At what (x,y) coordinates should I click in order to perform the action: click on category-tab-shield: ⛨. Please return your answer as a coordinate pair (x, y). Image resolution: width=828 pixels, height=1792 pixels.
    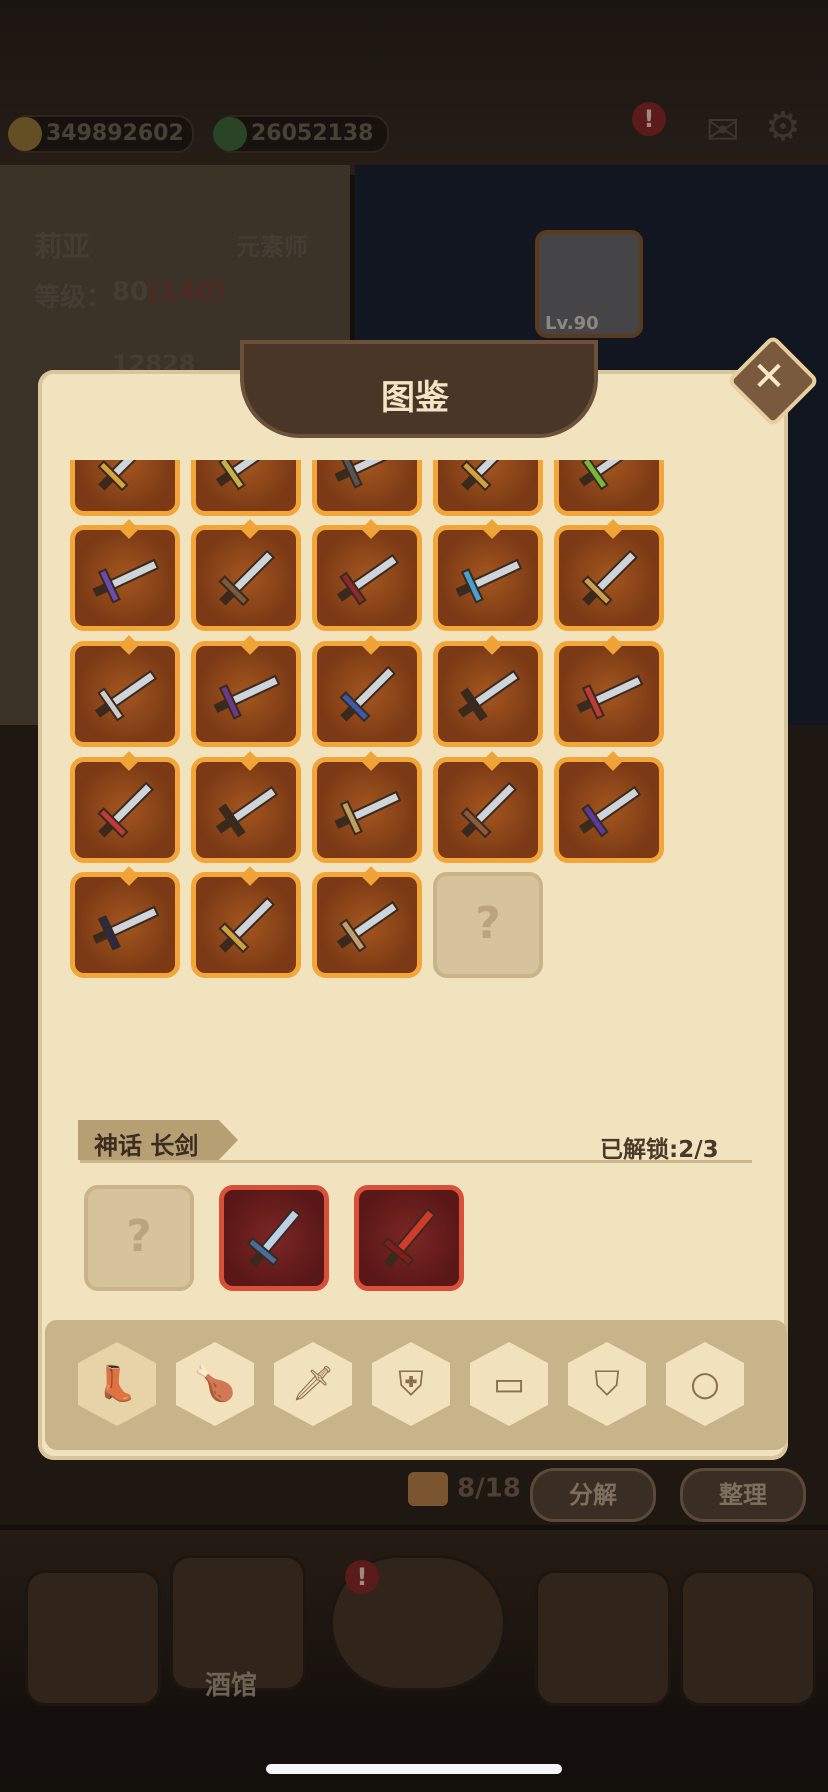
    Looking at the image, I should click on (411, 1384).